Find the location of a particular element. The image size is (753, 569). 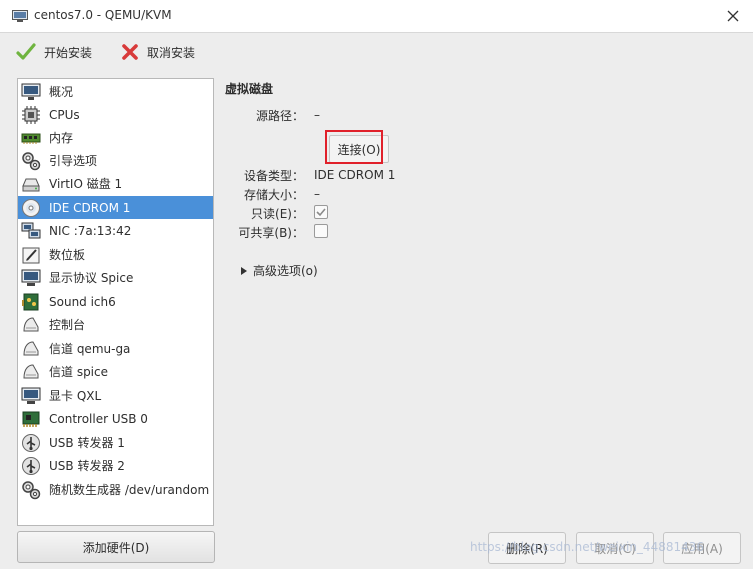

sidebar-item-controller-usb: Controller USB 0 is located at coordinates (115, 418).